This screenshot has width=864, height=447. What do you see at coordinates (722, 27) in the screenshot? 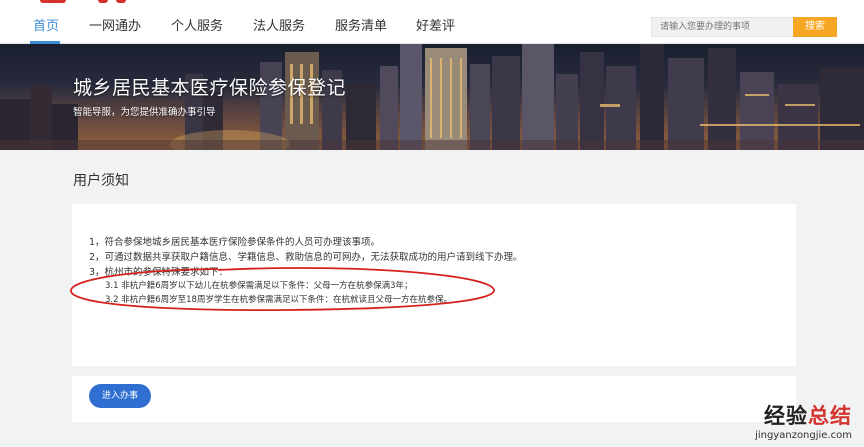
I see `search-input` at bounding box center [722, 27].